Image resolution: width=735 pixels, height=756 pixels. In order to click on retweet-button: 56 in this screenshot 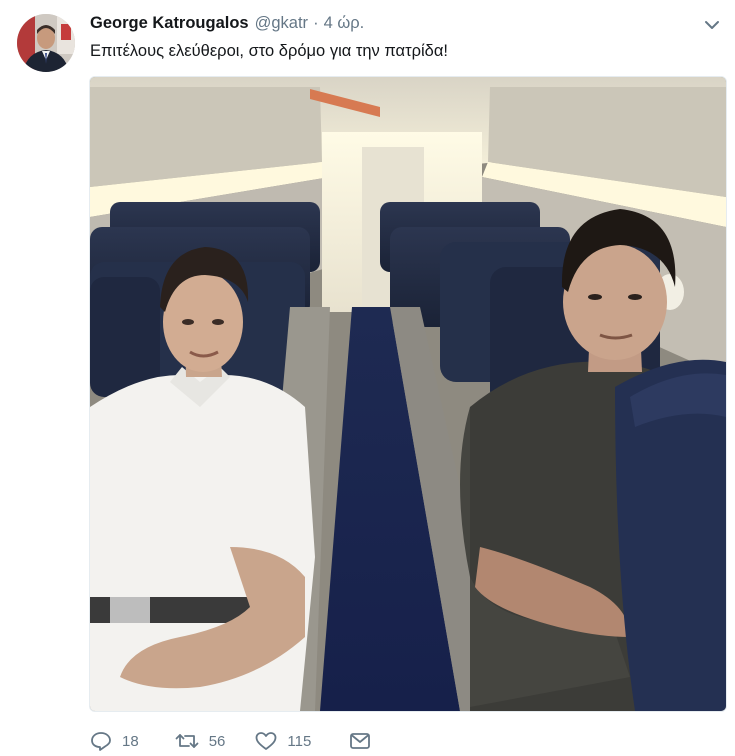, I will do `click(200, 741)`.